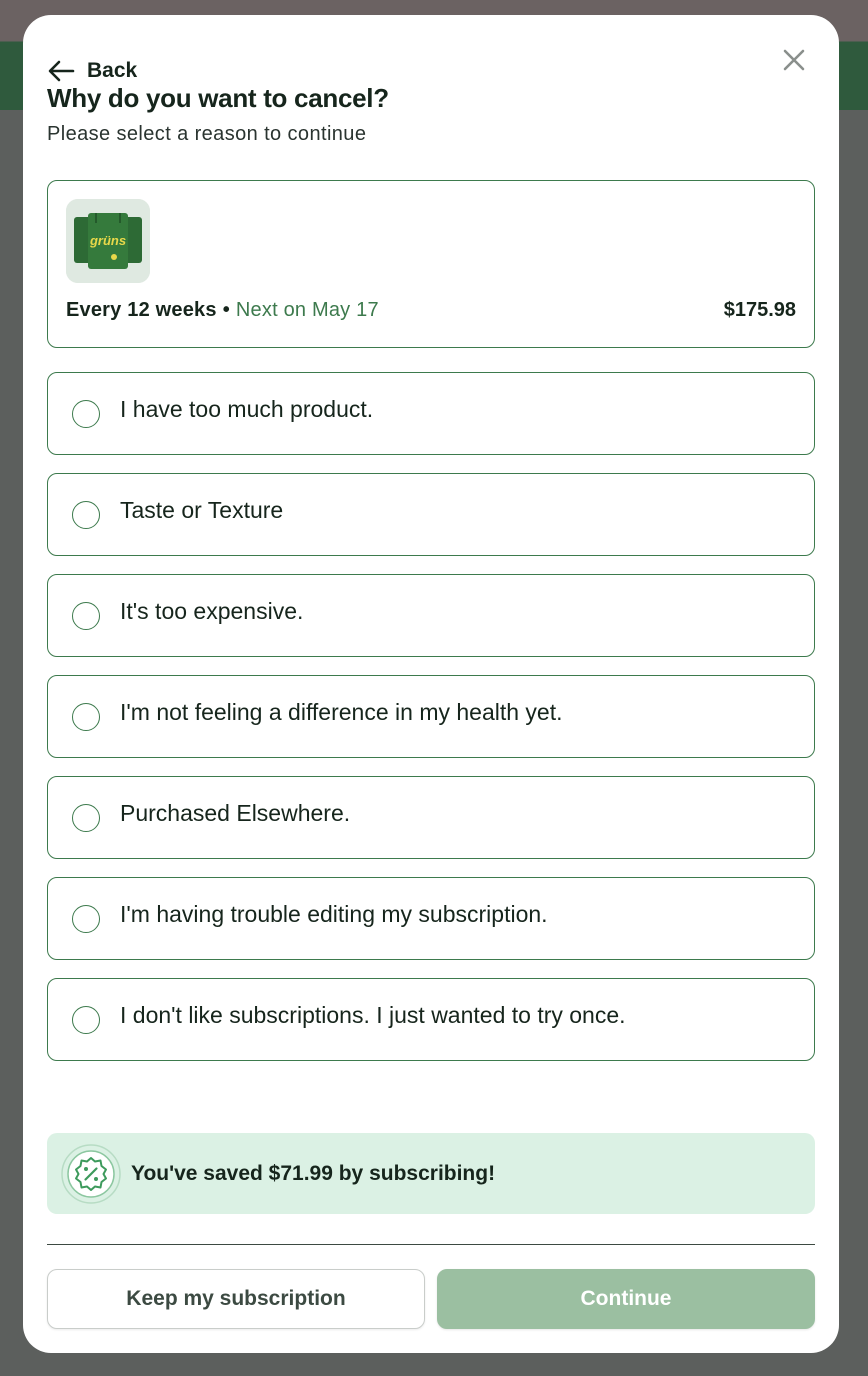  I want to click on reason-label: Purchased Elsewhere., so click(235, 813).